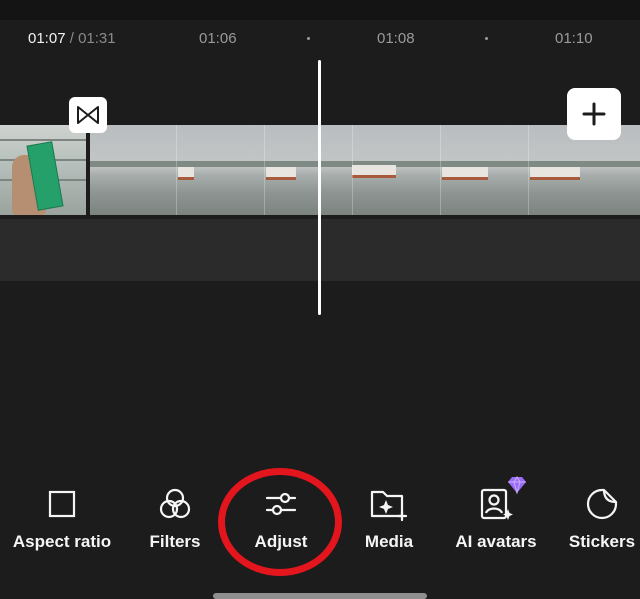 The width and height of the screenshot is (640, 599). Describe the element at coordinates (97, 38) in the screenshot. I see `total-time: 01:31` at that location.